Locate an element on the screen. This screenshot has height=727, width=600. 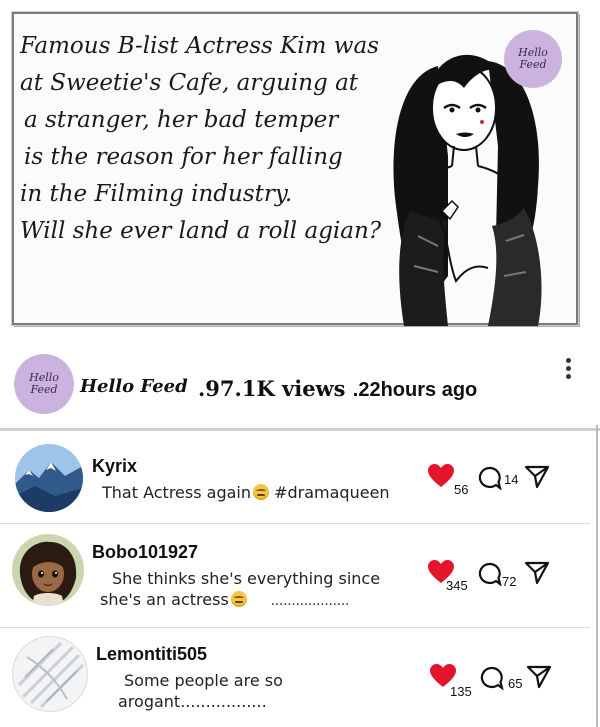
caption-line: Will she ever land a roll agian? is located at coordinates (201, 231).